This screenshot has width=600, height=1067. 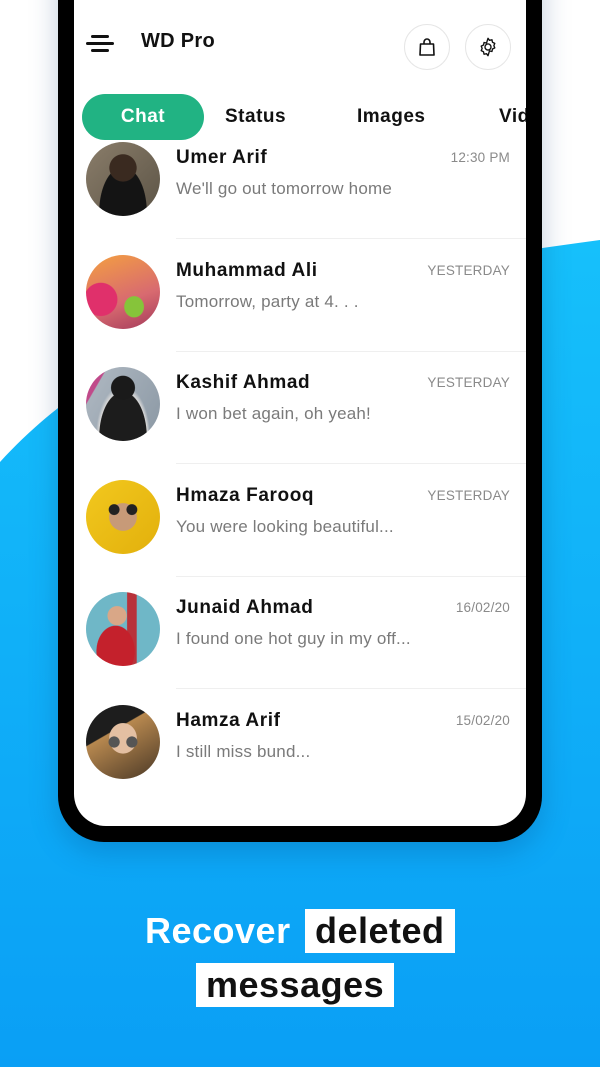 What do you see at coordinates (391, 117) in the screenshot?
I see `tab-images: Images` at bounding box center [391, 117].